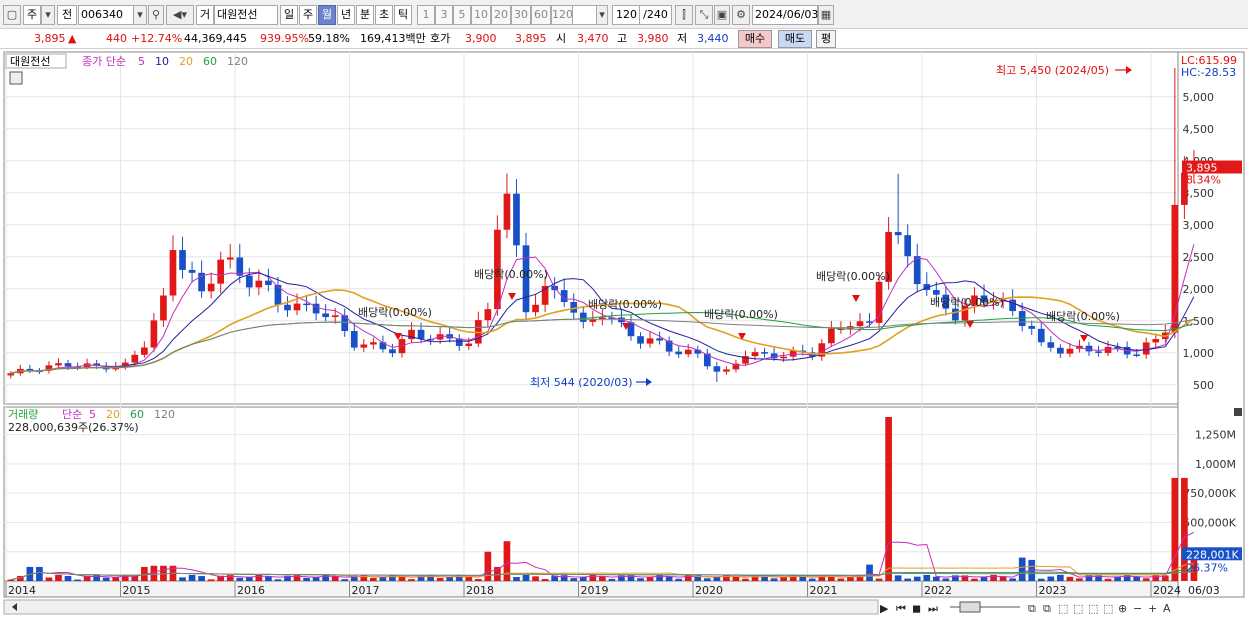  Describe the element at coordinates (308, 15) in the screenshot. I see `period-button-1: 주` at that location.